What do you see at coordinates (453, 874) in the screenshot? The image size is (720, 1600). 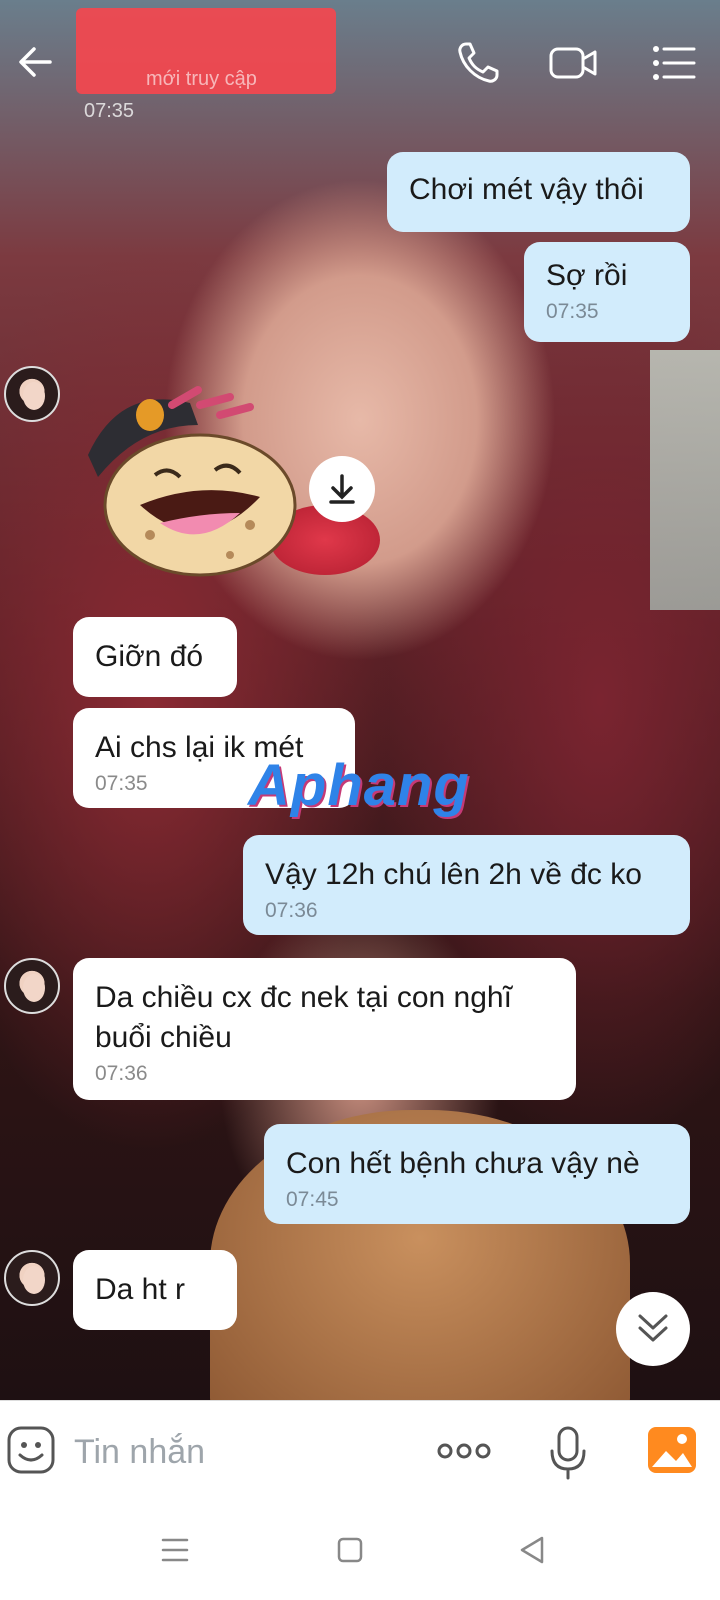 I see `message-text: Vậy 12h chú lên 2h về đc ko` at bounding box center [453, 874].